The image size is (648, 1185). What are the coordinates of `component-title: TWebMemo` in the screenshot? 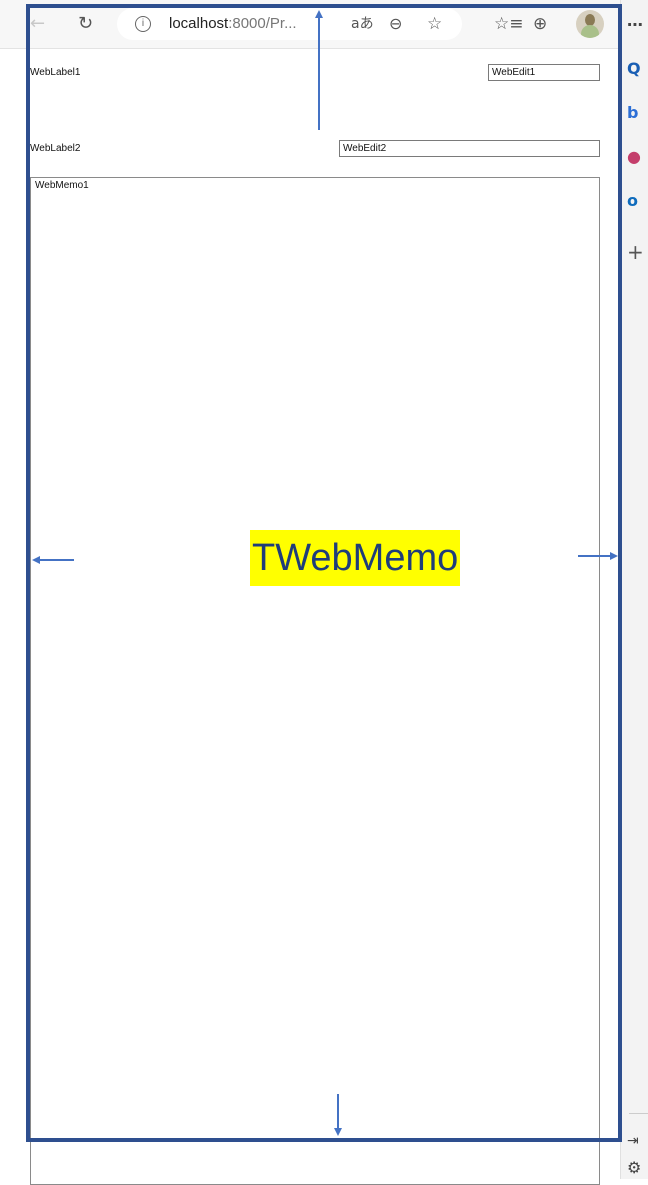 It's located at (355, 558).